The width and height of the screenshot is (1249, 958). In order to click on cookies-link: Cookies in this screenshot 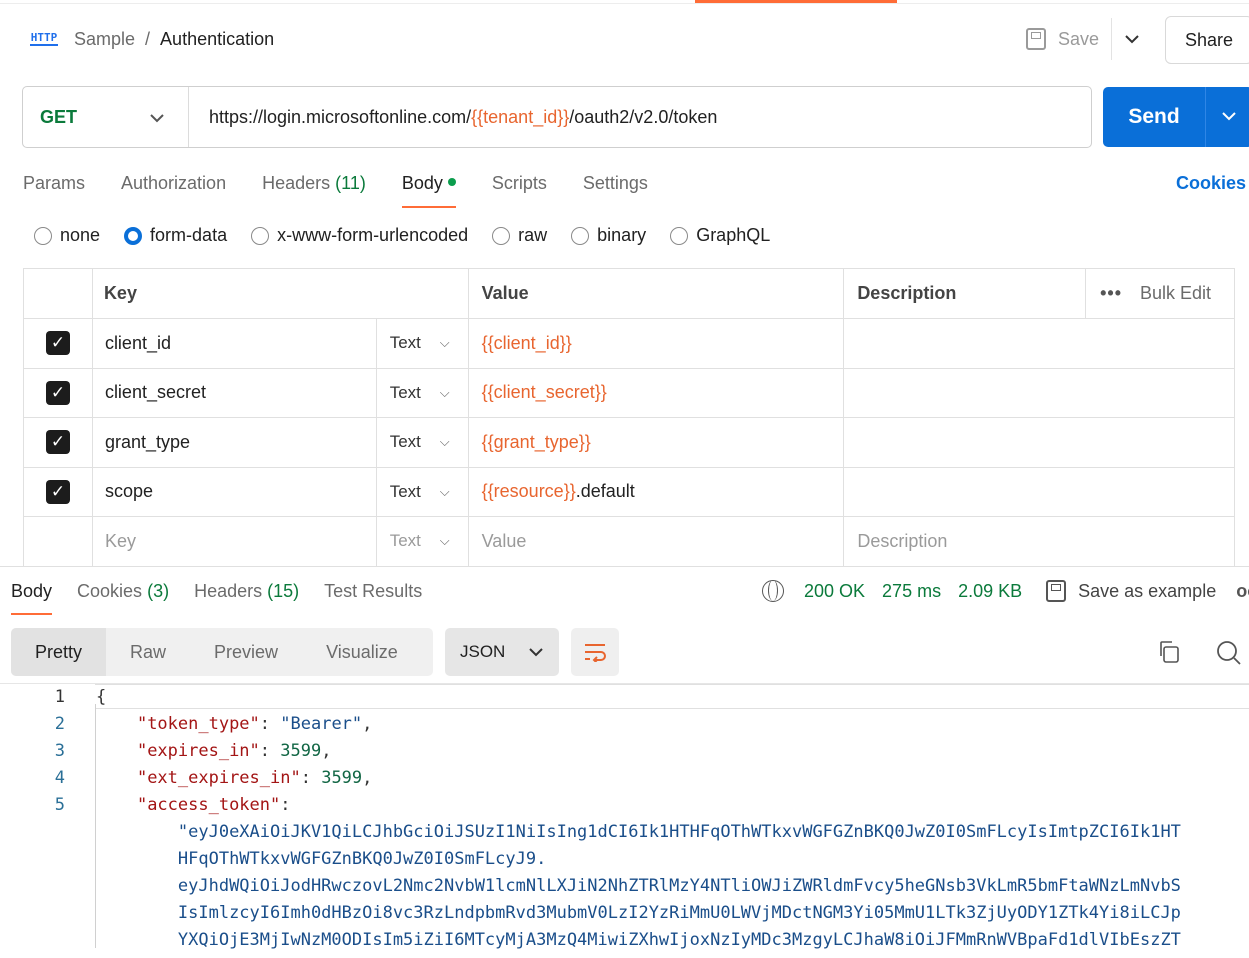, I will do `click(1211, 183)`.